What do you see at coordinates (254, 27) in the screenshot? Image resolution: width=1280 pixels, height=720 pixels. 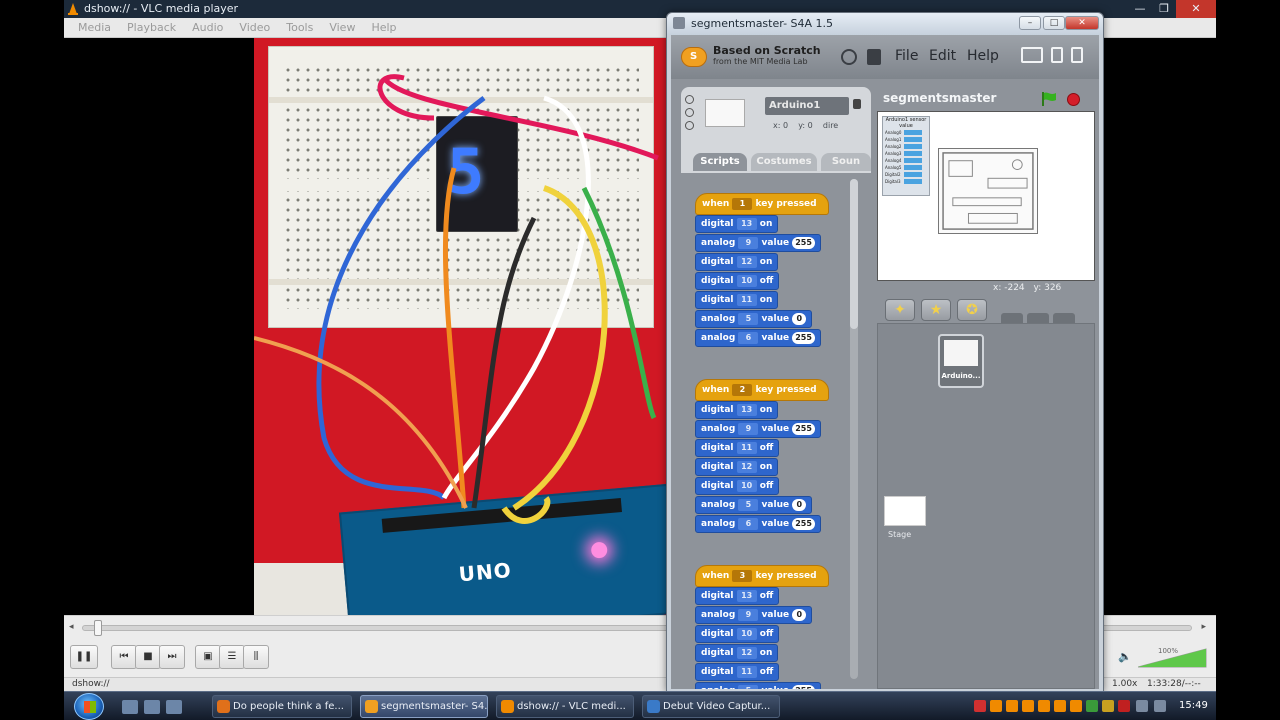 I see `menu-video: Video` at bounding box center [254, 27].